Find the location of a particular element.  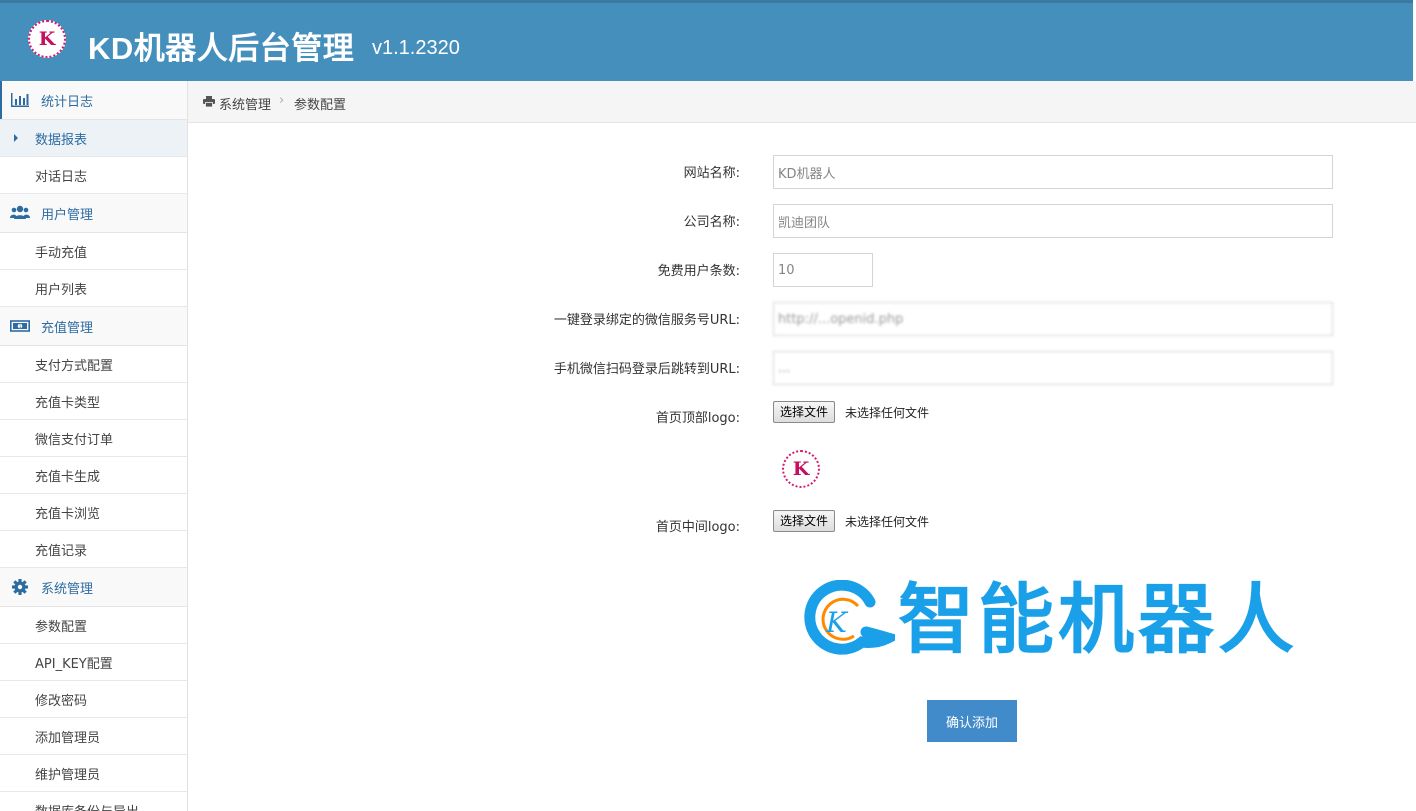

sidebar-item-maintain-admin: 维护管理员 is located at coordinates (93, 773).